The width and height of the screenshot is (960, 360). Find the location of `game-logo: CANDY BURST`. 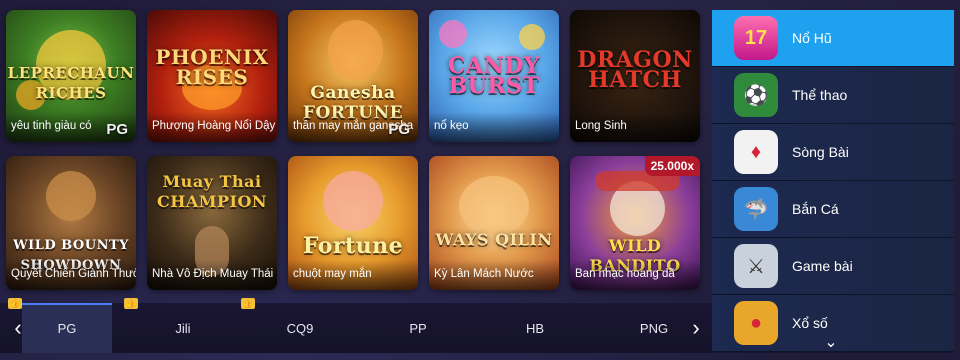

game-logo: CANDY BURST is located at coordinates (494, 76).